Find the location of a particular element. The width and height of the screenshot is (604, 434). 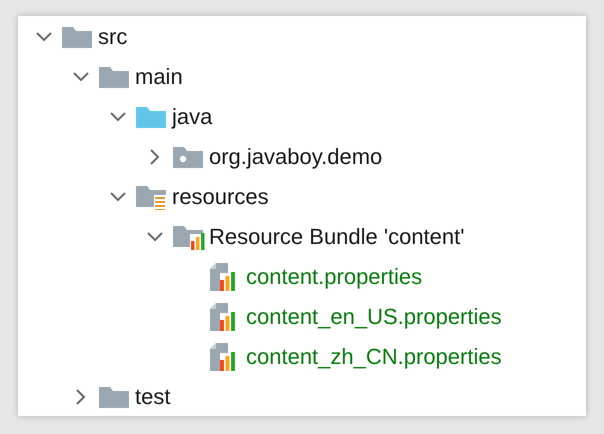

tree-item-label: content_zh_CN.properties is located at coordinates (374, 357).